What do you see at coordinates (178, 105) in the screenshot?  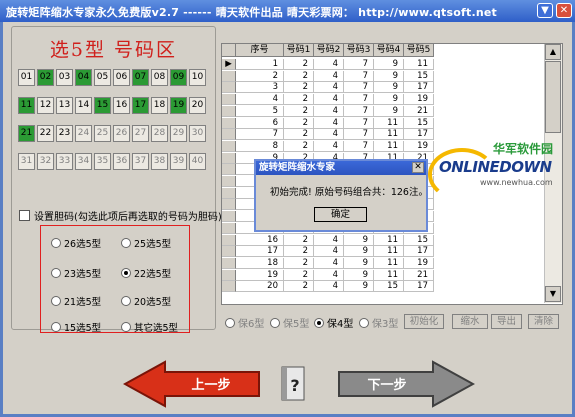 I see `number-button: 19` at bounding box center [178, 105].